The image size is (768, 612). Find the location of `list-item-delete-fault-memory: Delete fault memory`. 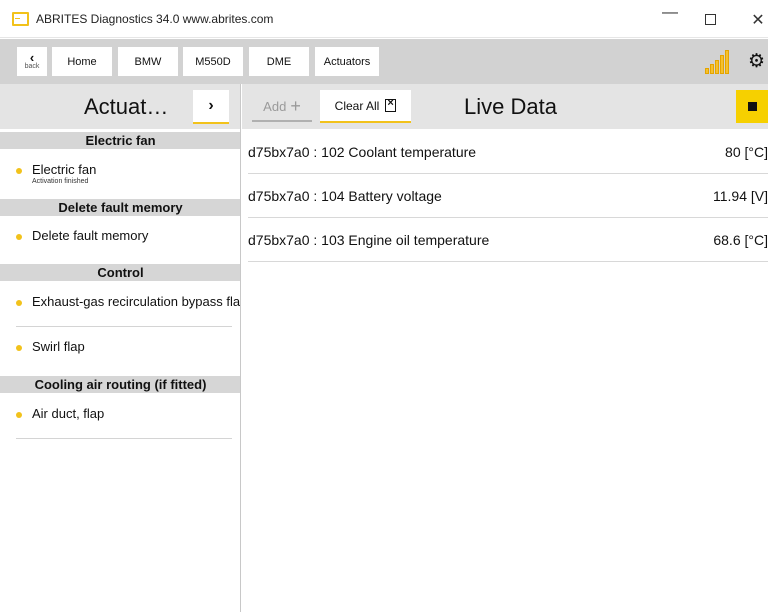

list-item-delete-fault-memory: Delete fault memory is located at coordinates (120, 238).